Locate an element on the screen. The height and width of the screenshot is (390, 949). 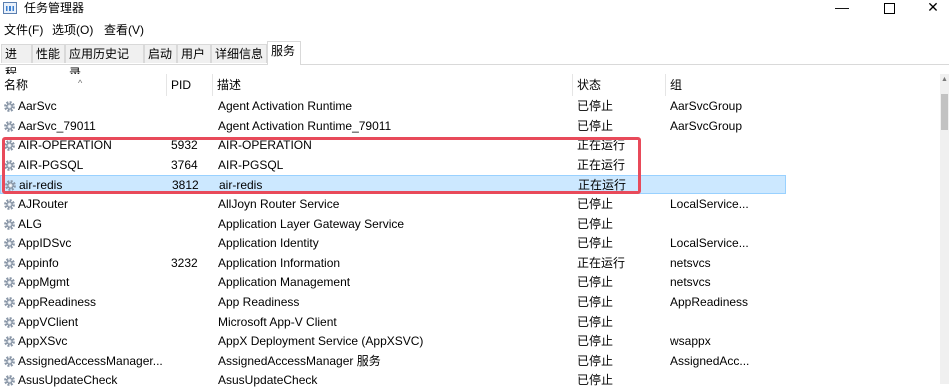
table-row: ALG Application Layer Gateway Service 已停止 is located at coordinates (393, 224).